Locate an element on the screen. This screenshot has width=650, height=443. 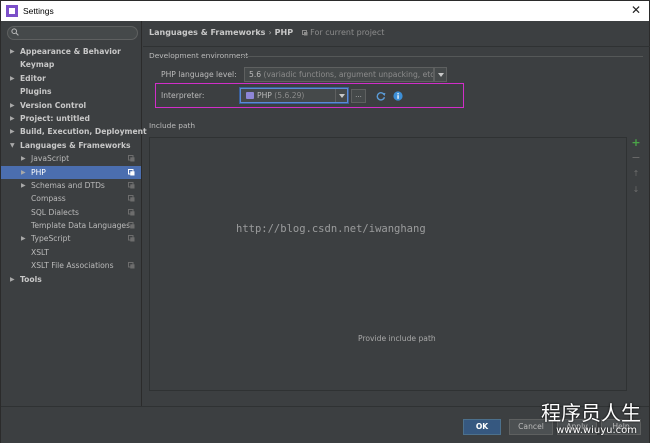
include-path-section-title: Include path is located at coordinates (172, 125).